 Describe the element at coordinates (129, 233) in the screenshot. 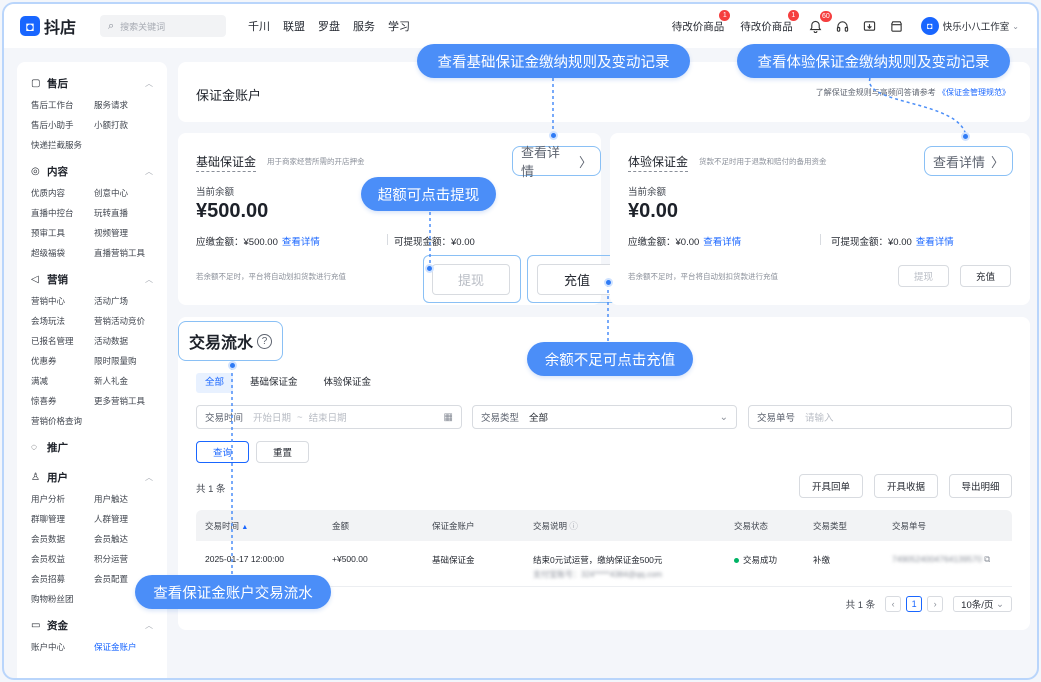

I see `sidebar-item: 视频管理` at that location.